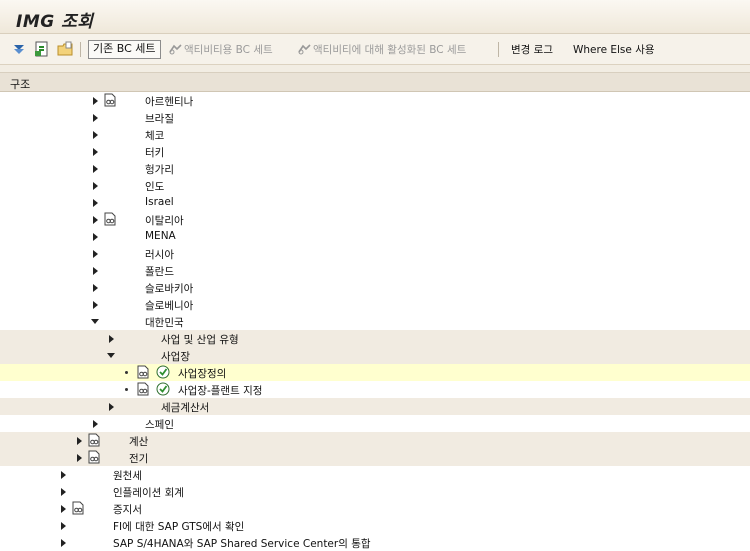 The image size is (750, 551). Describe the element at coordinates (159, 425) in the screenshot. I see `tree-node-label: 스페인` at that location.